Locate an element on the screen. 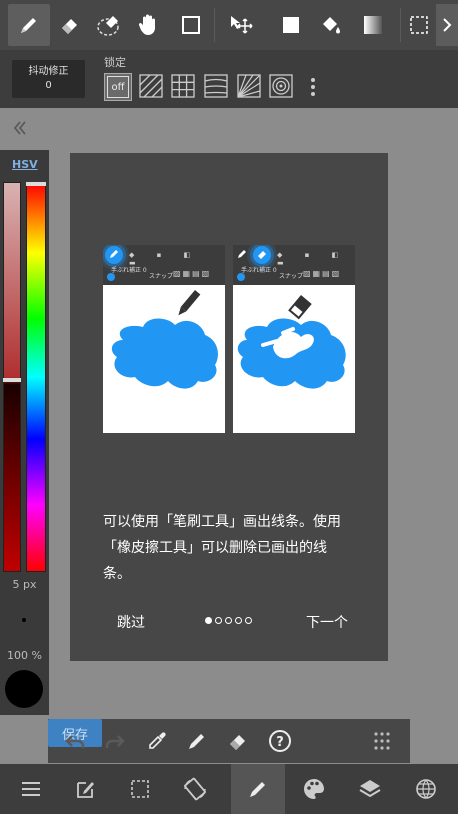 The height and width of the screenshot is (814, 458). quick-brush-button is located at coordinates (197, 743).